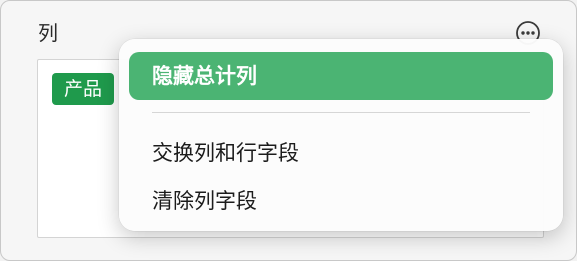  What do you see at coordinates (48, 33) in the screenshot?
I see `section-label: 列` at bounding box center [48, 33].